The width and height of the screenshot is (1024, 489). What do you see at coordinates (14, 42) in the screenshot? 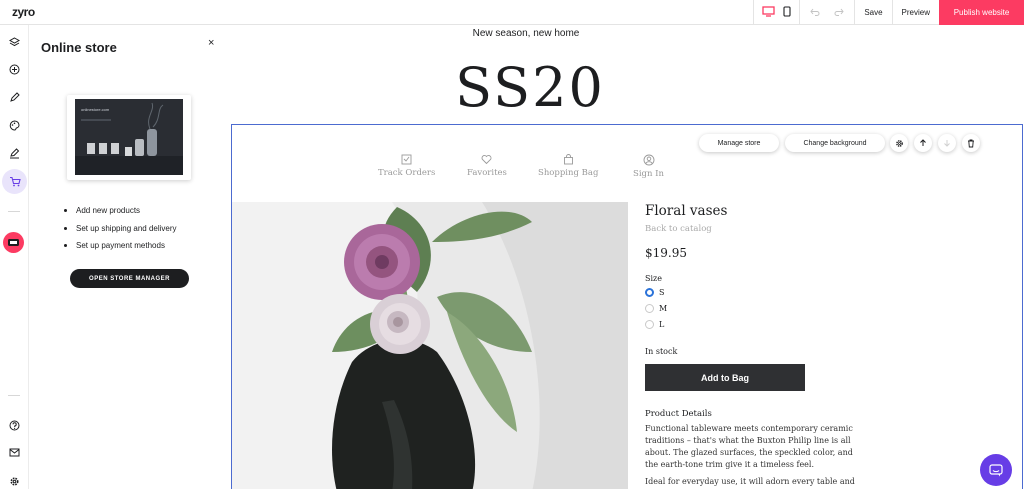
I see `layers-icon` at bounding box center [14, 42].